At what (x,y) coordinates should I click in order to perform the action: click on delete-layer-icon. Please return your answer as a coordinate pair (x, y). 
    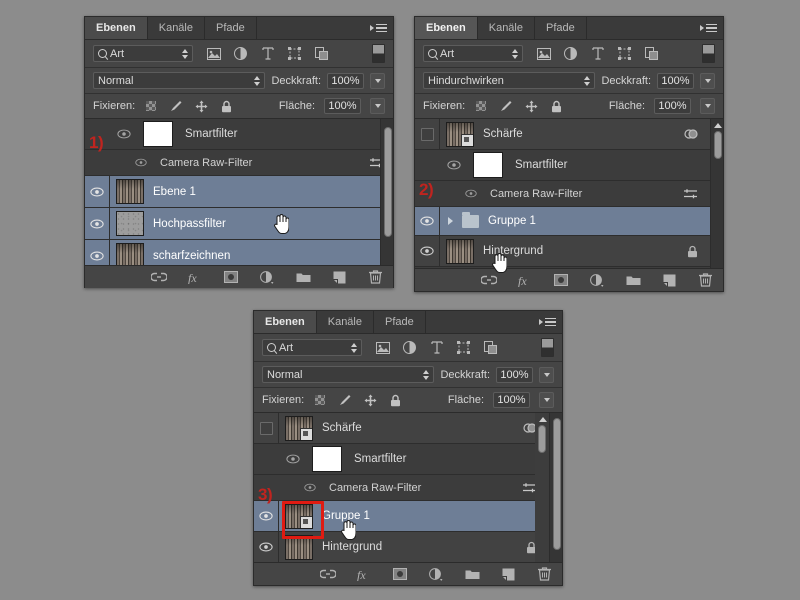
    Looking at the image, I should click on (544, 574).